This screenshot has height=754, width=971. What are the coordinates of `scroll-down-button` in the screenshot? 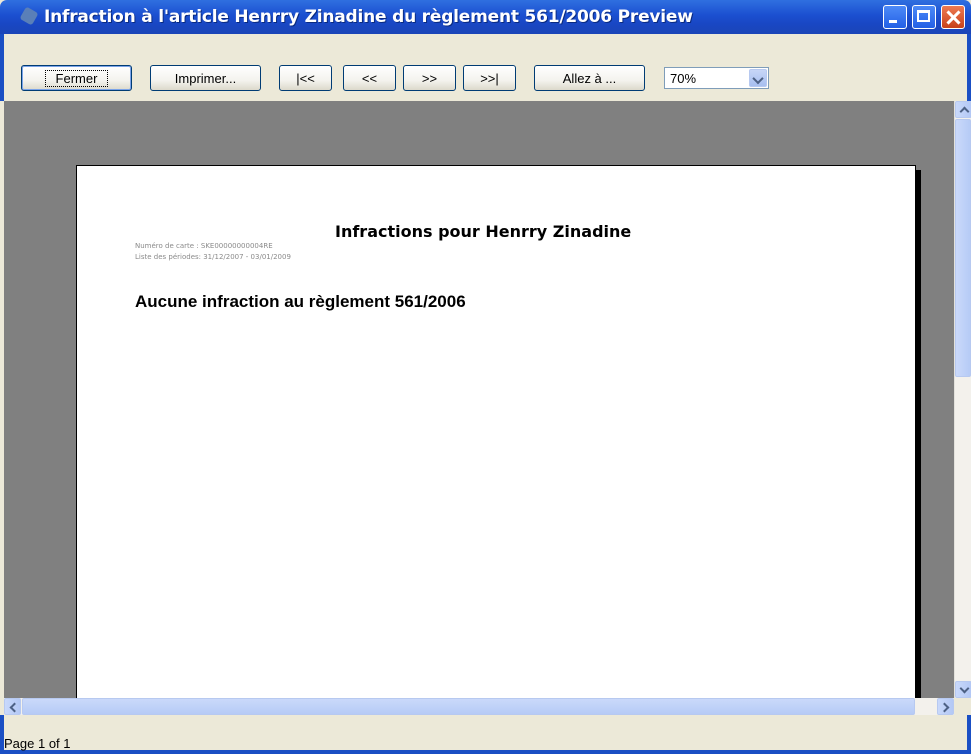 It's located at (963, 689).